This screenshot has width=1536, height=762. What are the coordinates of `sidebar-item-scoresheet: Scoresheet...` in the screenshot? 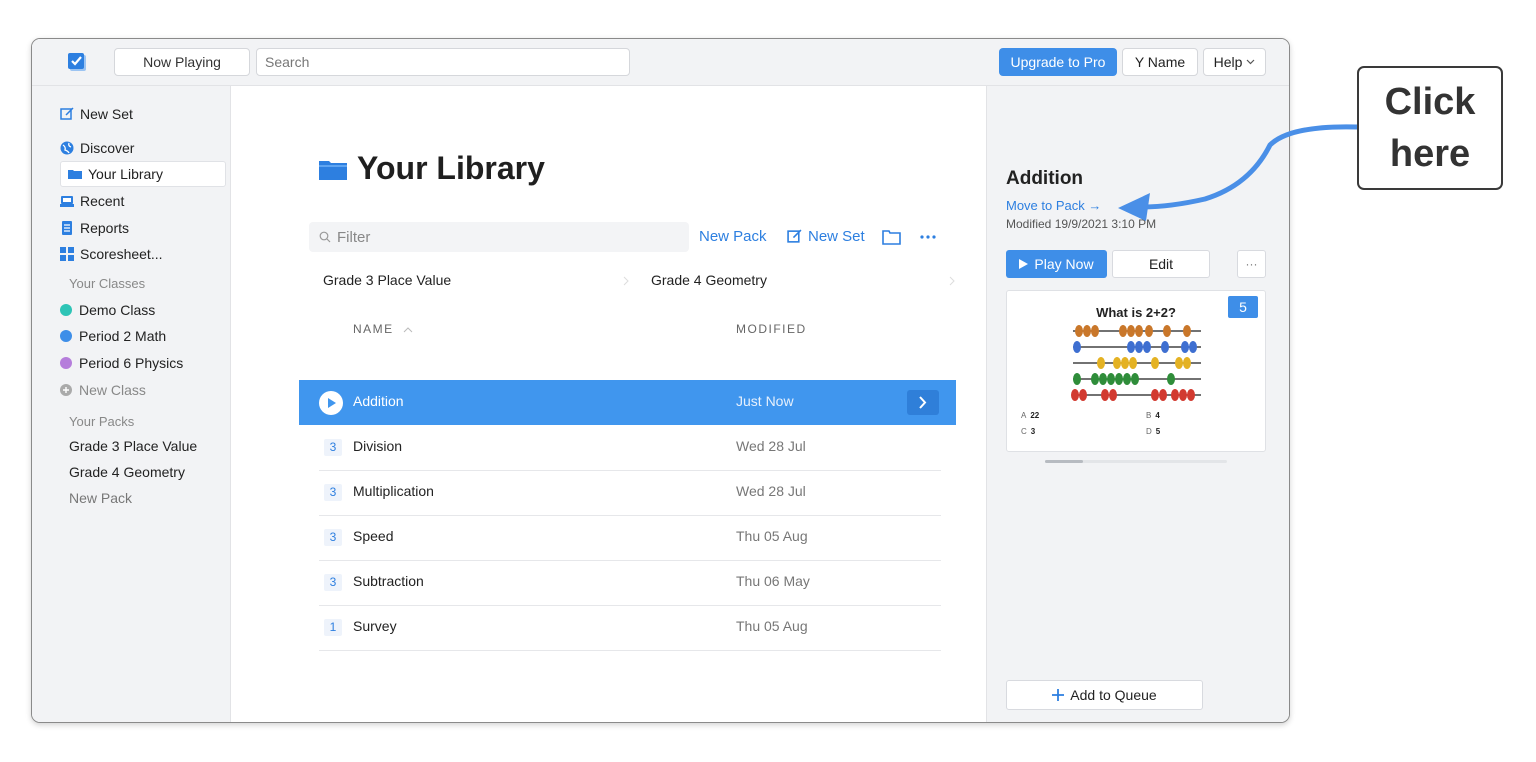 It's located at (111, 254).